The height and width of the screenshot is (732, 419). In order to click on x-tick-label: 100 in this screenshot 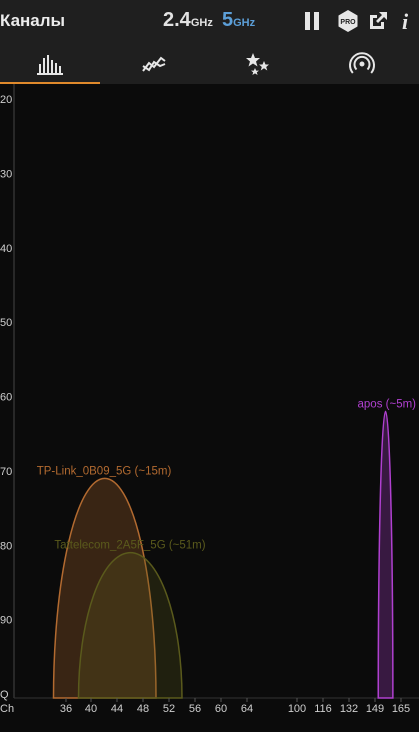, I will do `click(297, 709)`.